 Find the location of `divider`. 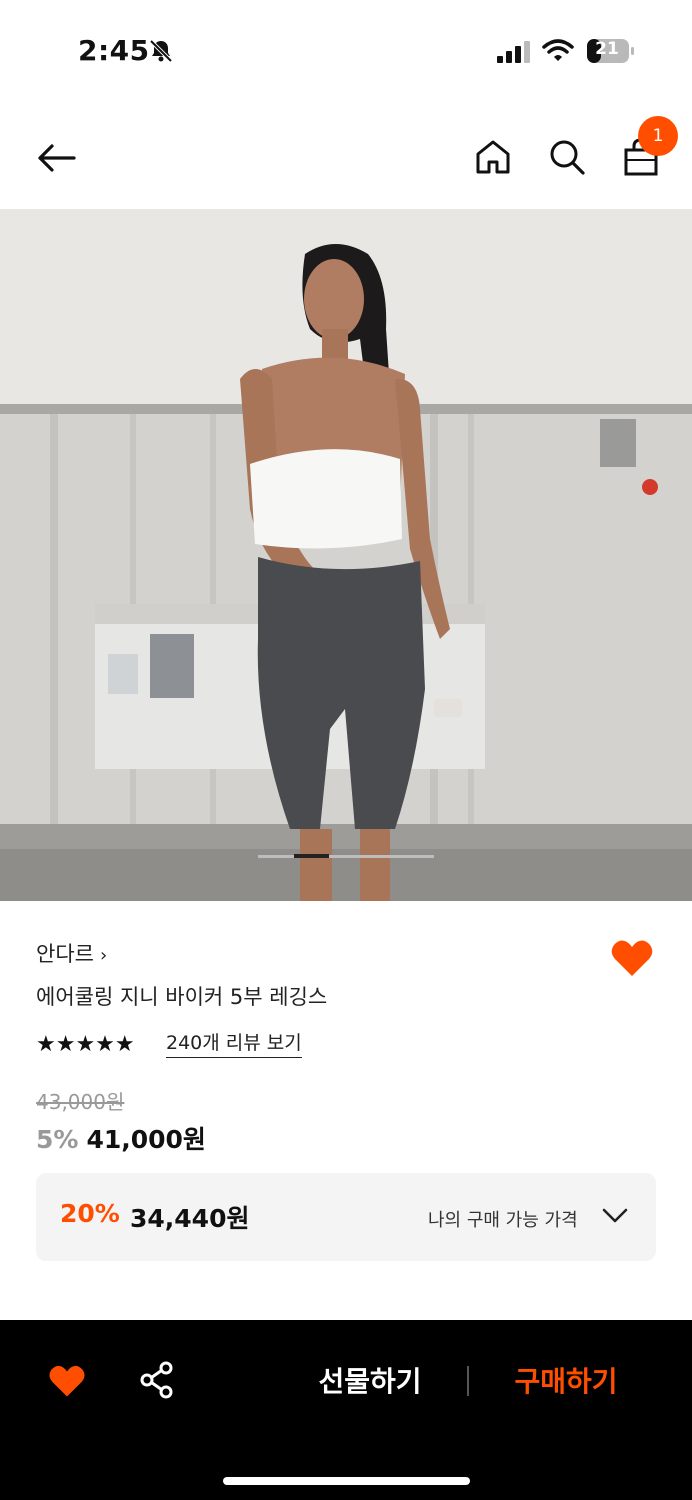

divider is located at coordinates (468, 1381).